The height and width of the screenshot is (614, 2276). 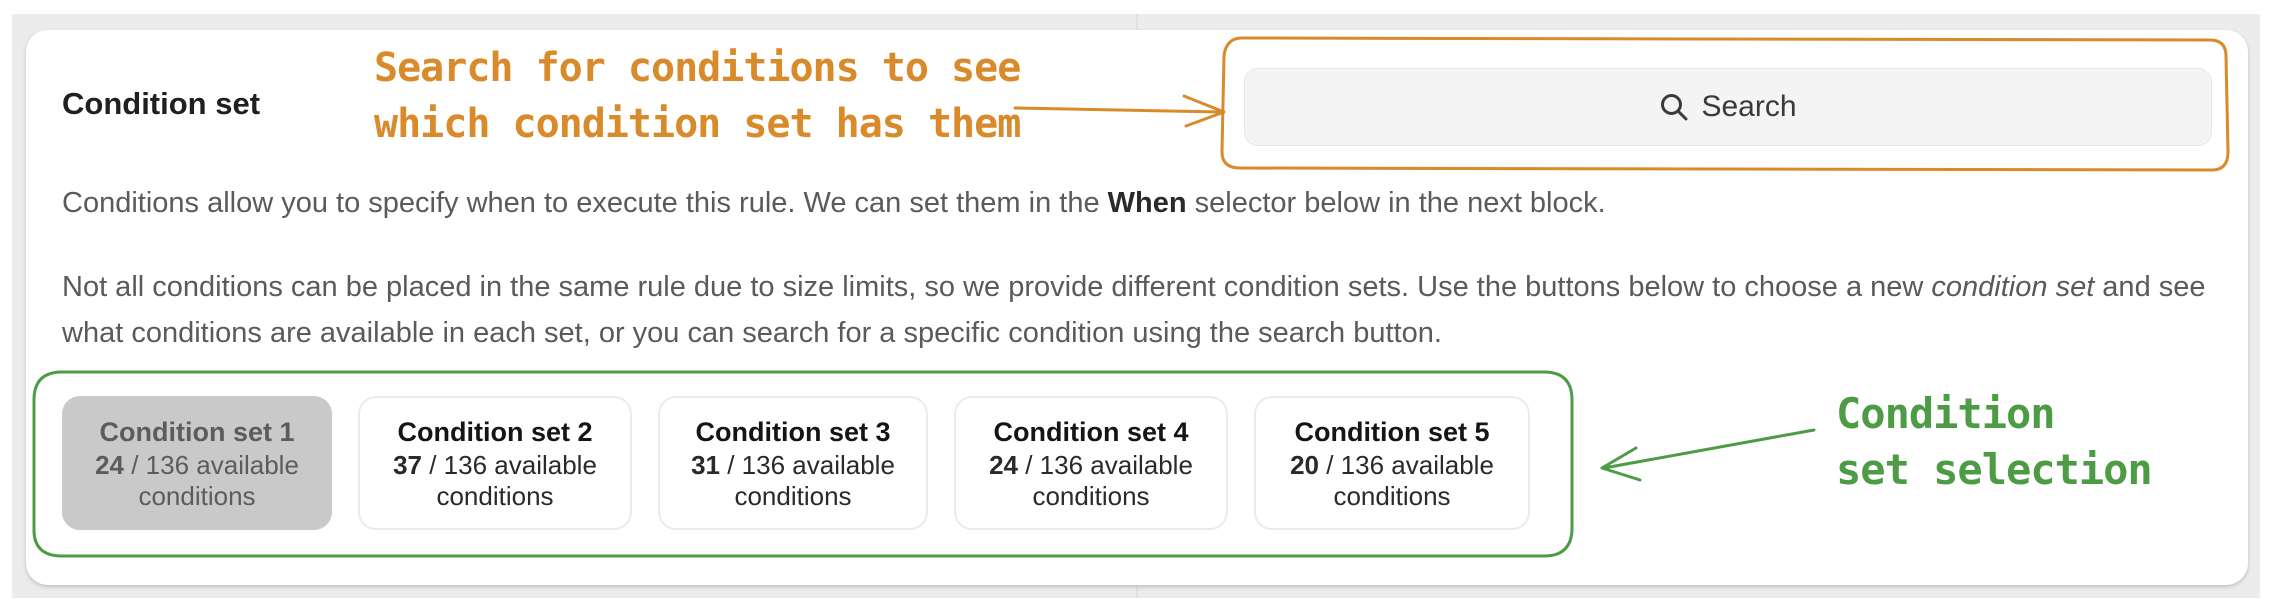 I want to click on section-title: Condition set, so click(x=161, y=103).